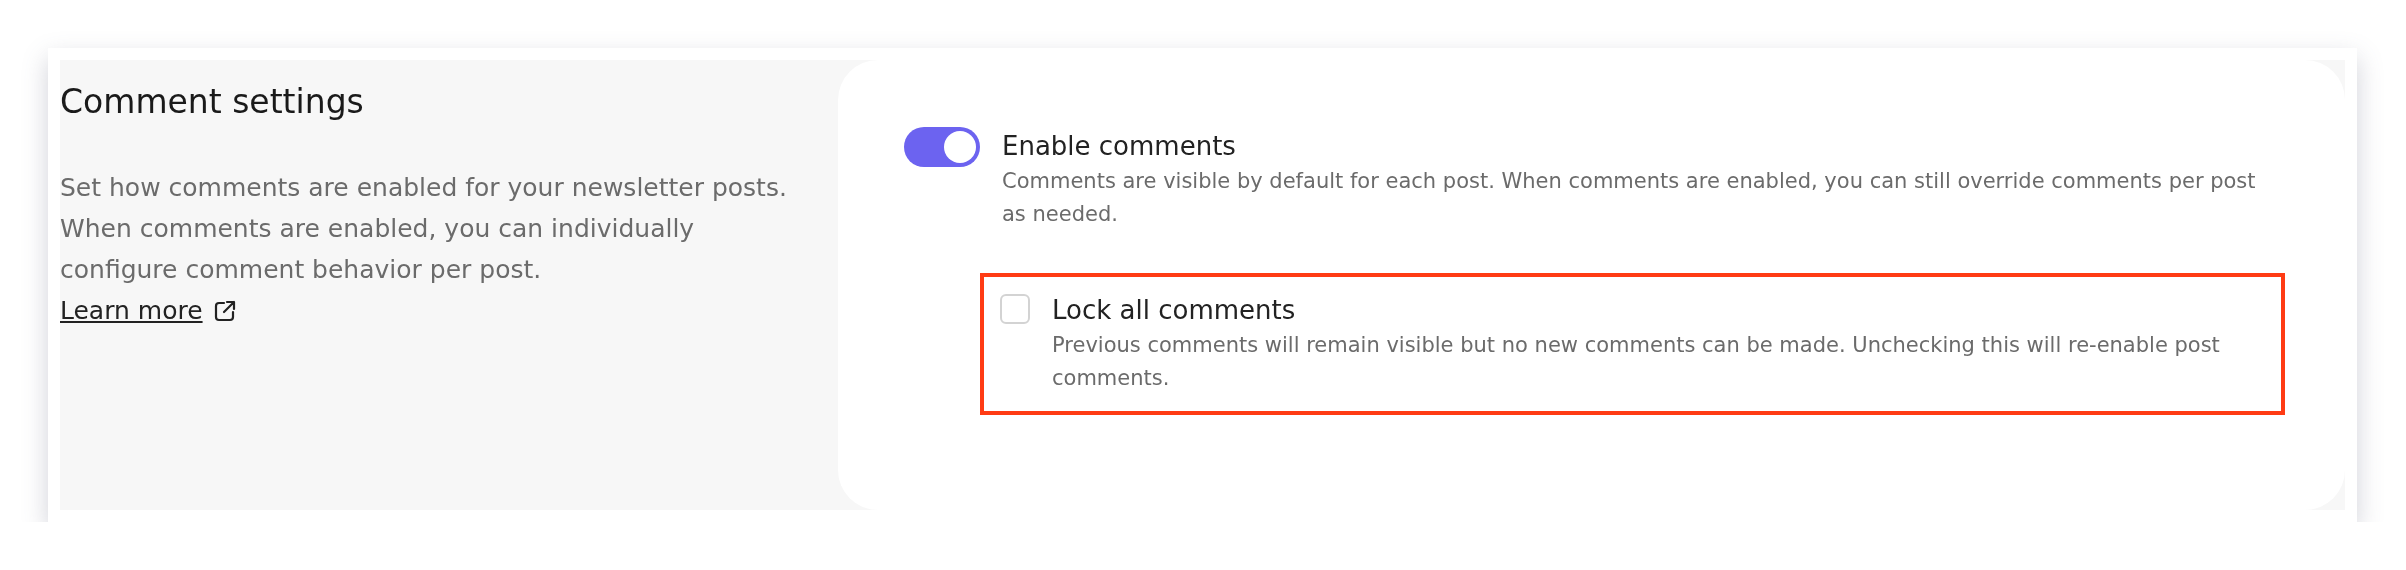 The width and height of the screenshot is (2406, 570). What do you see at coordinates (1174, 310) in the screenshot?
I see `option-label: Lock all comments` at bounding box center [1174, 310].